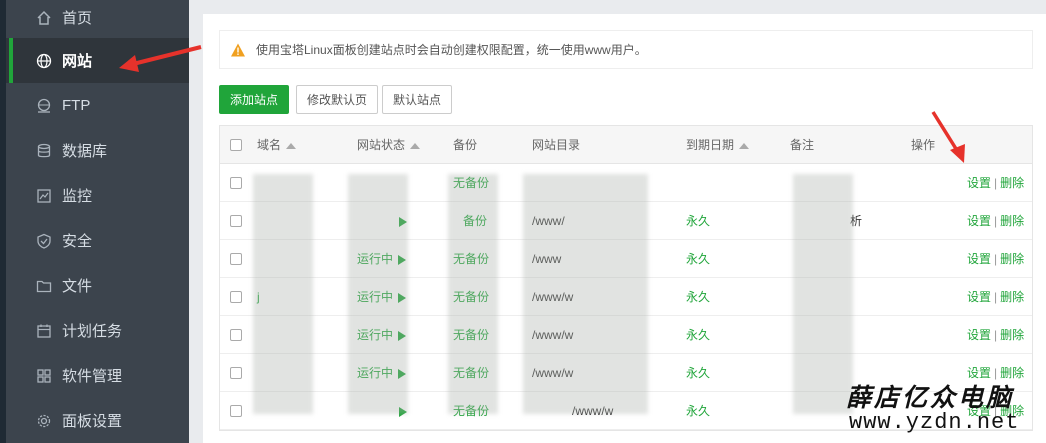  I want to click on sidebar-item-label: 网站, so click(77, 61).